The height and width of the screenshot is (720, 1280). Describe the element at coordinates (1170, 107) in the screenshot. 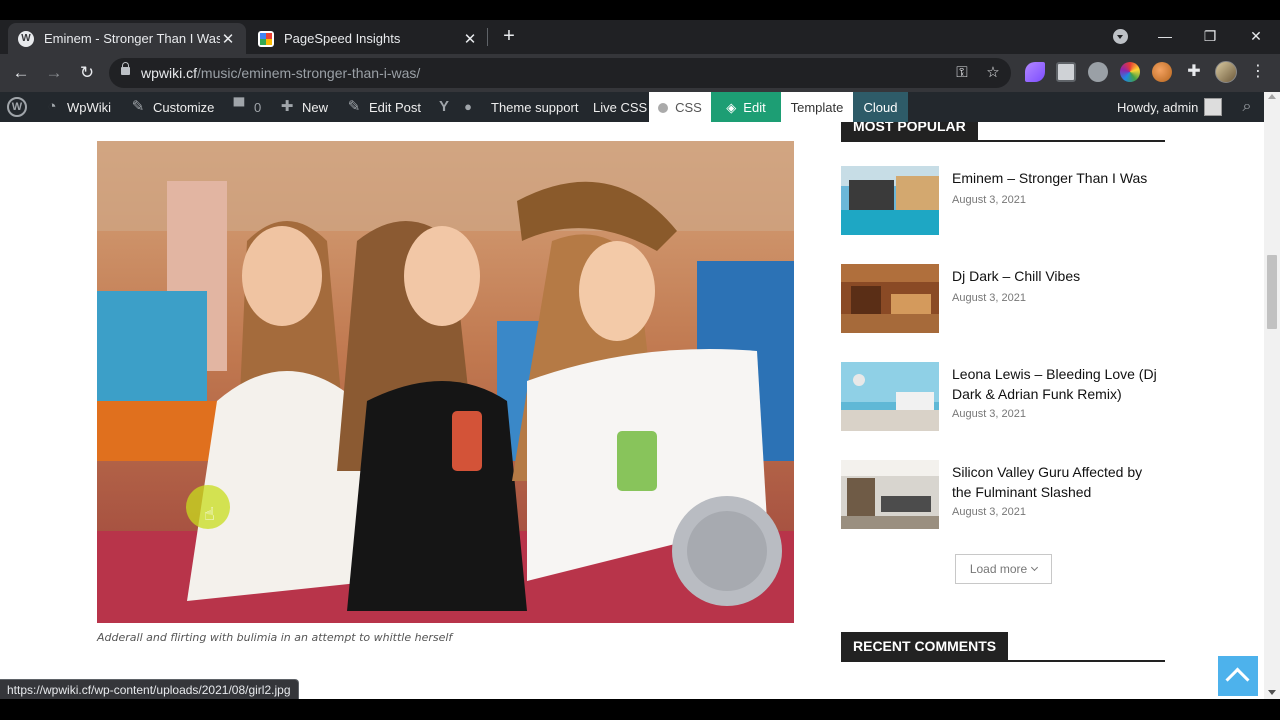

I see `account-menu: Howdy, admin` at that location.